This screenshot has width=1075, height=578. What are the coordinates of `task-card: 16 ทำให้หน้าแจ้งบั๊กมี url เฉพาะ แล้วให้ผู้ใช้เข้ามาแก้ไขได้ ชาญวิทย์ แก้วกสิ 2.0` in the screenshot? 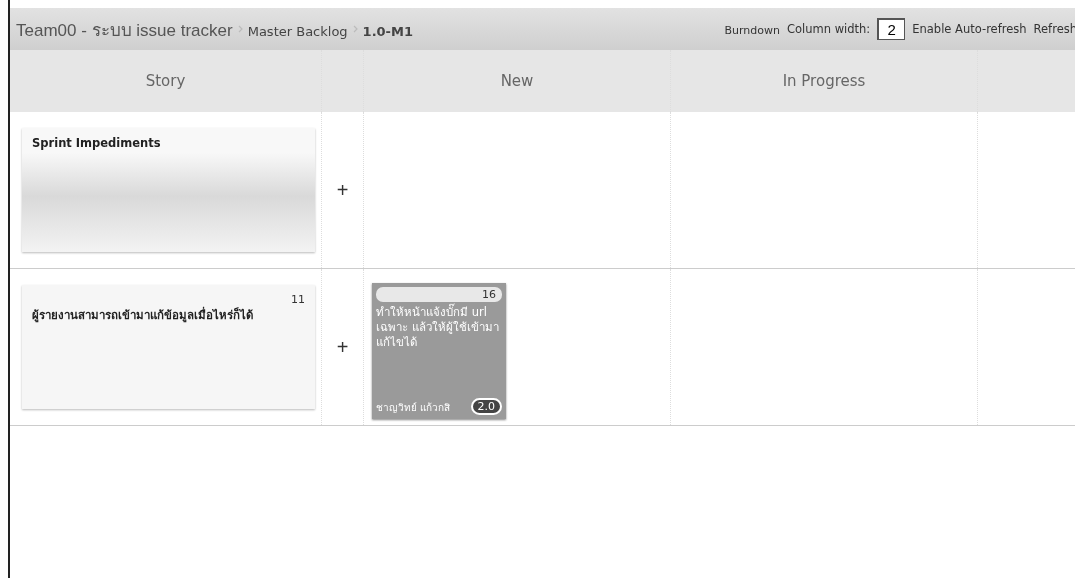 It's located at (439, 351).